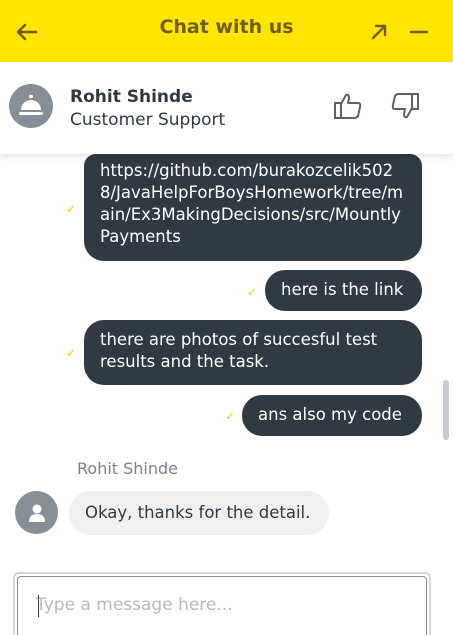 Image resolution: width=453 pixels, height=635 pixels. I want to click on thumbs-up-icon, so click(348, 106).